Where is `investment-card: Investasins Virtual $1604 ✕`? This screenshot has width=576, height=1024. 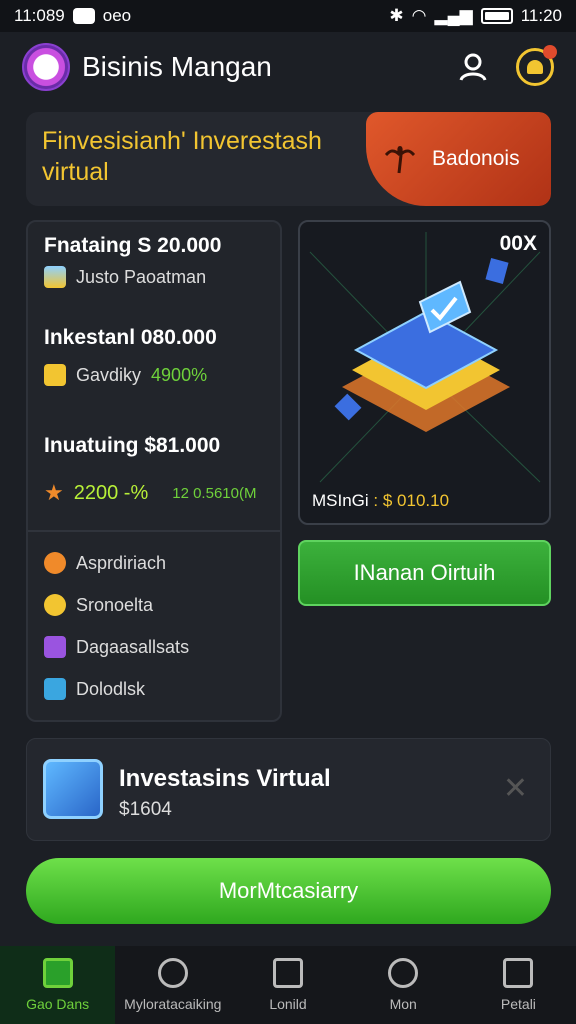
investment-card: Investasins Virtual $1604 ✕ is located at coordinates (288, 789).